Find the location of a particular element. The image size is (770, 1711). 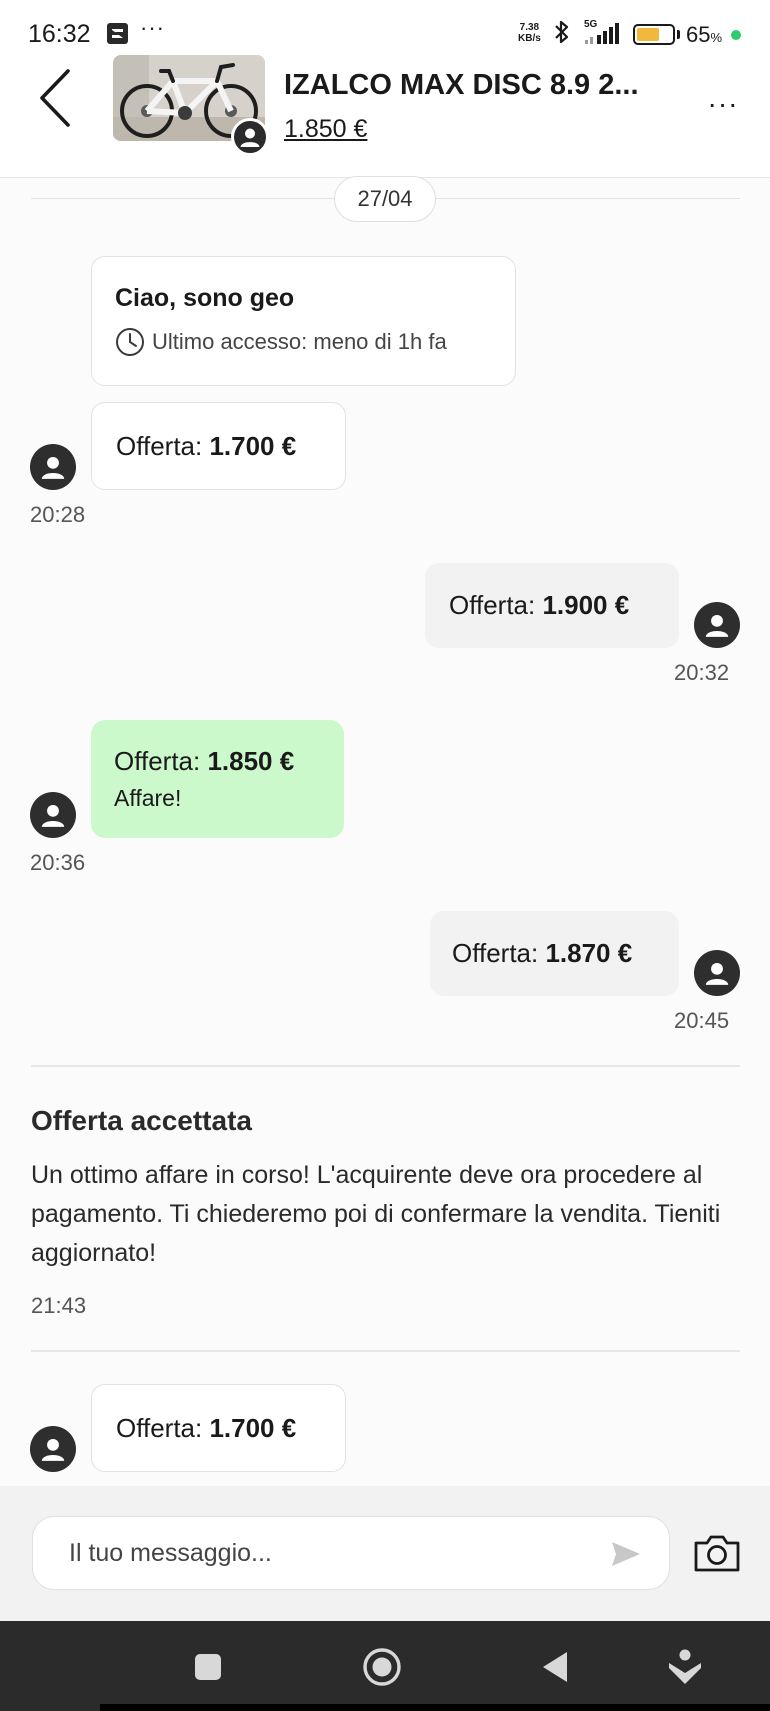

accepted-offer-title: Offerta accettata is located at coordinates (141, 1120).